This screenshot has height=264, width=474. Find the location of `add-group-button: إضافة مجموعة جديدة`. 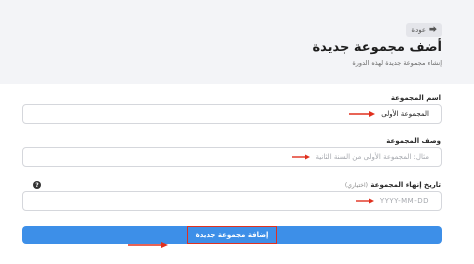

add-group-button: إضافة مجموعة جديدة is located at coordinates (232, 235).